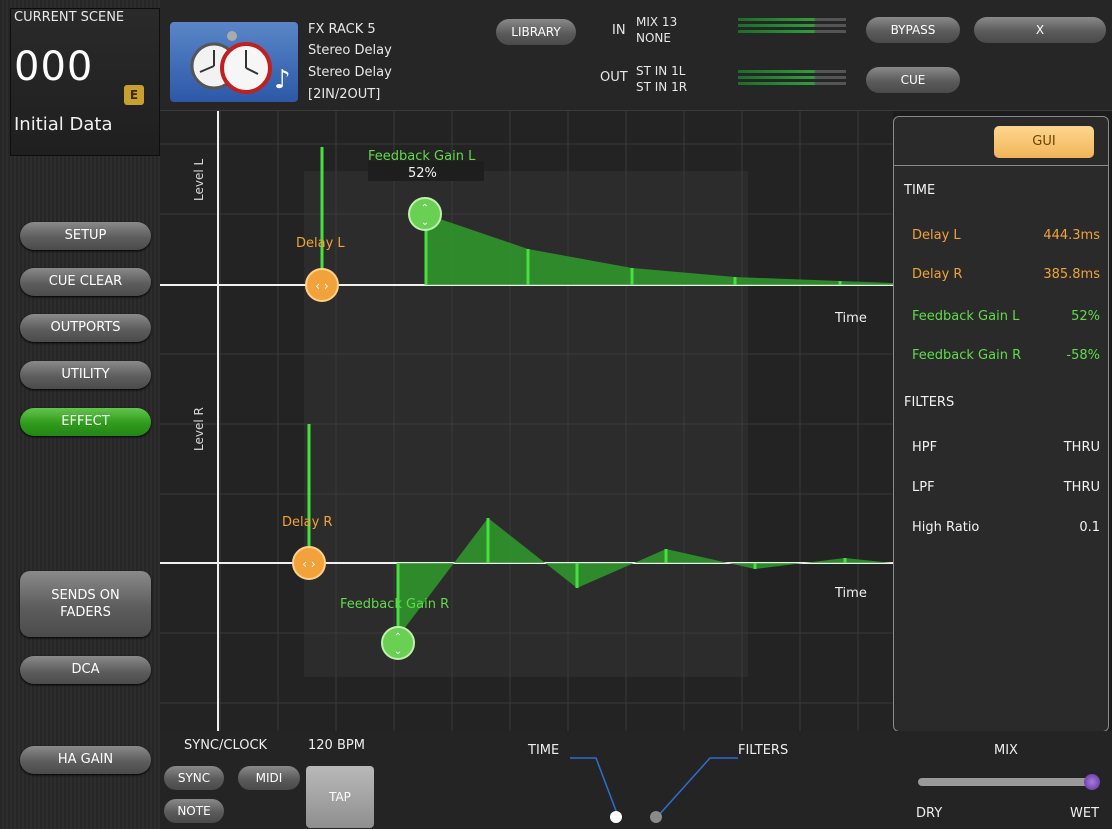  Describe the element at coordinates (234, 62) in the screenshot. I see `clock-icon: ♪` at that location.